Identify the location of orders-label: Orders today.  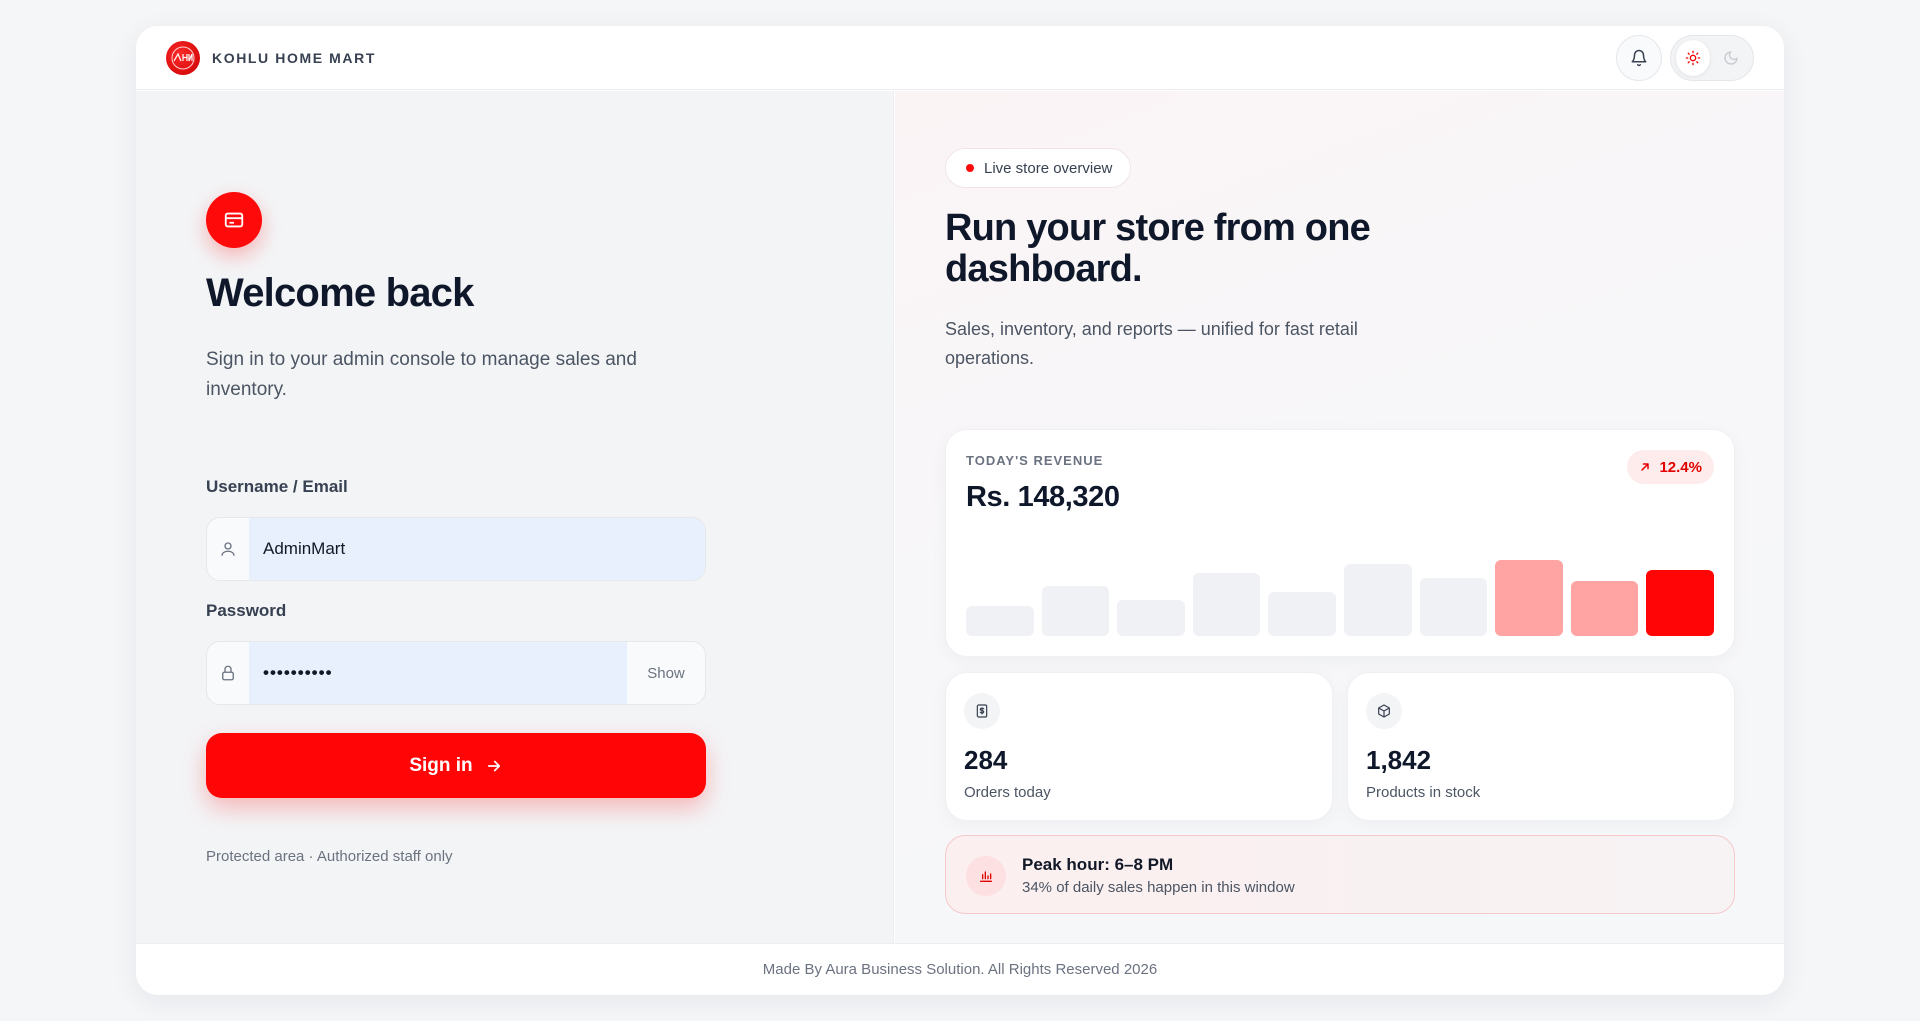
(1007, 792).